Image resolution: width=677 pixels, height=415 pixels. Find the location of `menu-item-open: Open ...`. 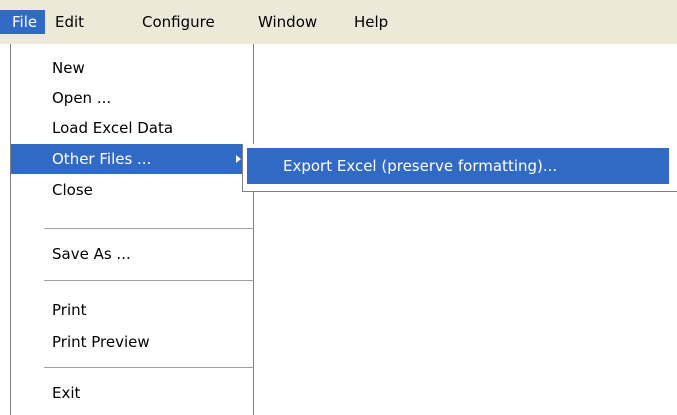

menu-item-open: Open ... is located at coordinates (132, 98).